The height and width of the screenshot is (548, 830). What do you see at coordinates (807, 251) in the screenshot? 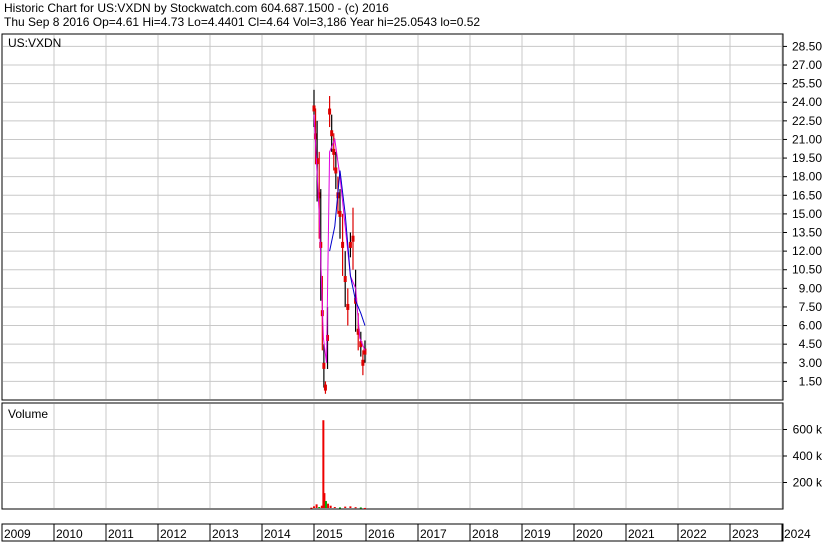
I see `price-y-tick-label: 12.00` at bounding box center [807, 251].